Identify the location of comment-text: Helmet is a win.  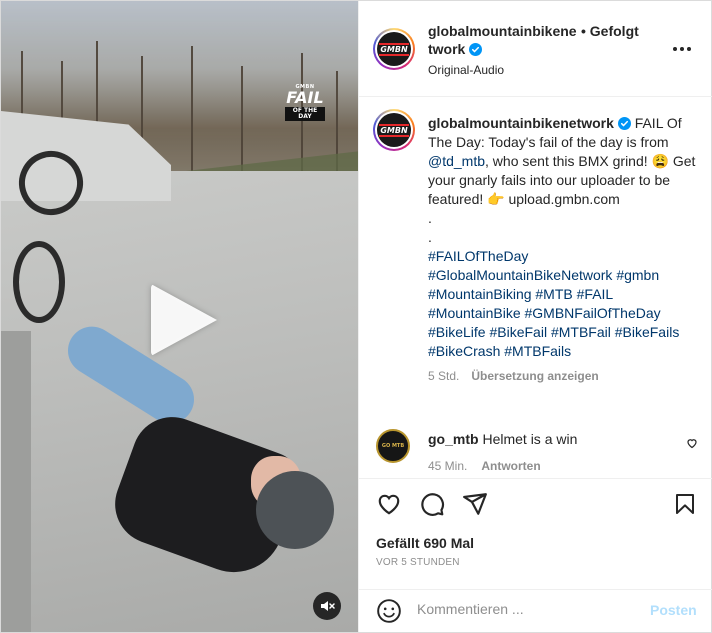
(530, 439).